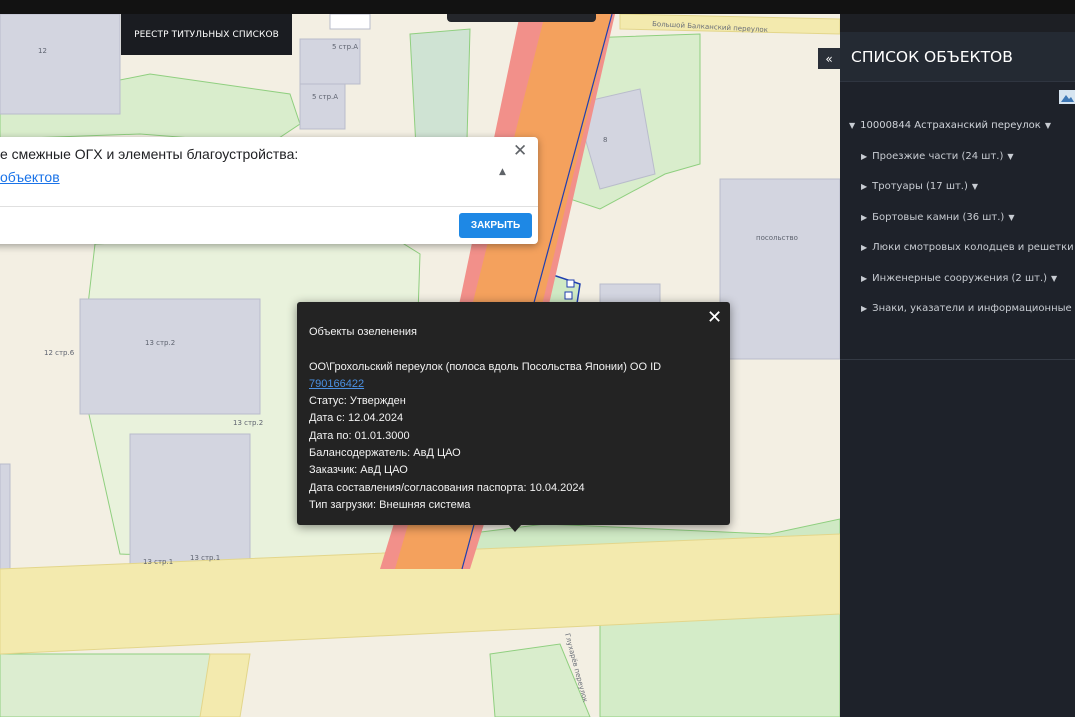  What do you see at coordinates (206, 34) in the screenshot?
I see `registry-button: РЕЕСТР ТИТУЛЬНЫХ СПИСКОВ` at bounding box center [206, 34].